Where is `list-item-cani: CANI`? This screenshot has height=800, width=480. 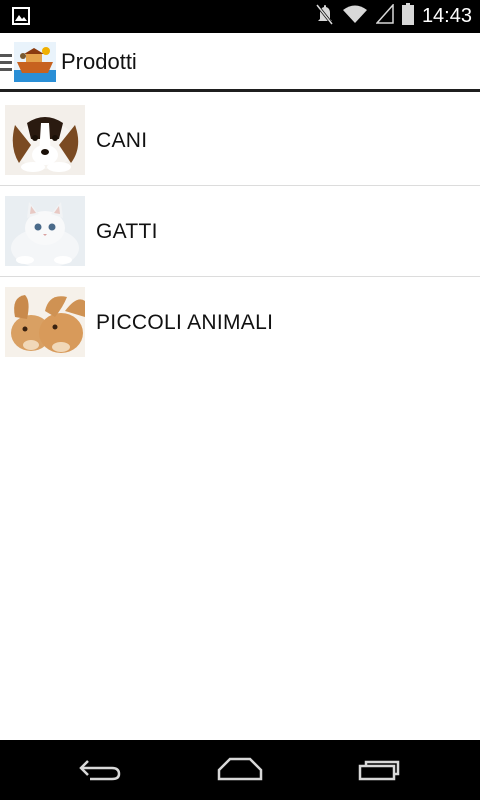
list-item-cani: CANI is located at coordinates (240, 140).